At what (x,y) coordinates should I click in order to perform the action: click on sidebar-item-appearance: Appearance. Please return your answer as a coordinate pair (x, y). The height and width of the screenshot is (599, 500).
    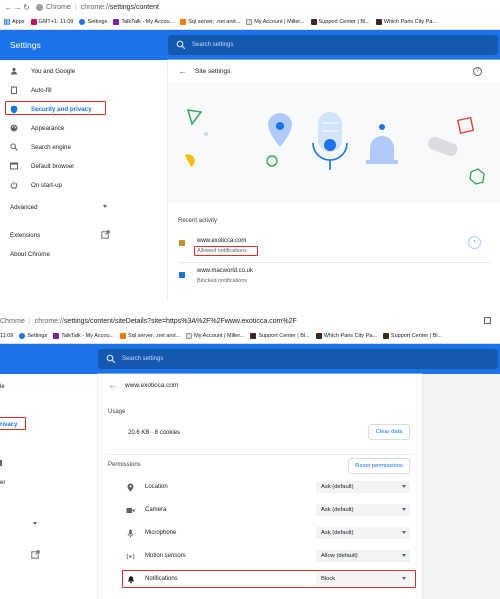
    Looking at the image, I should click on (84, 128).